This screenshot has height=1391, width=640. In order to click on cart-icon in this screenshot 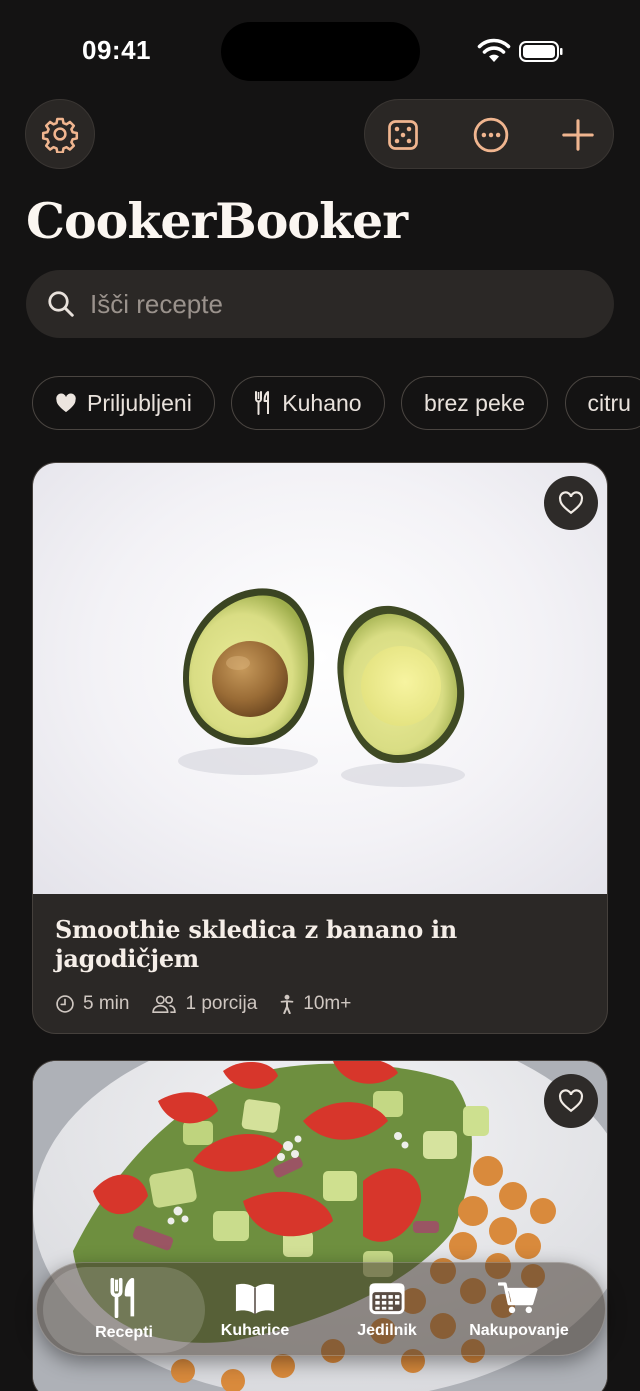, I will do `click(518, 1298)`.